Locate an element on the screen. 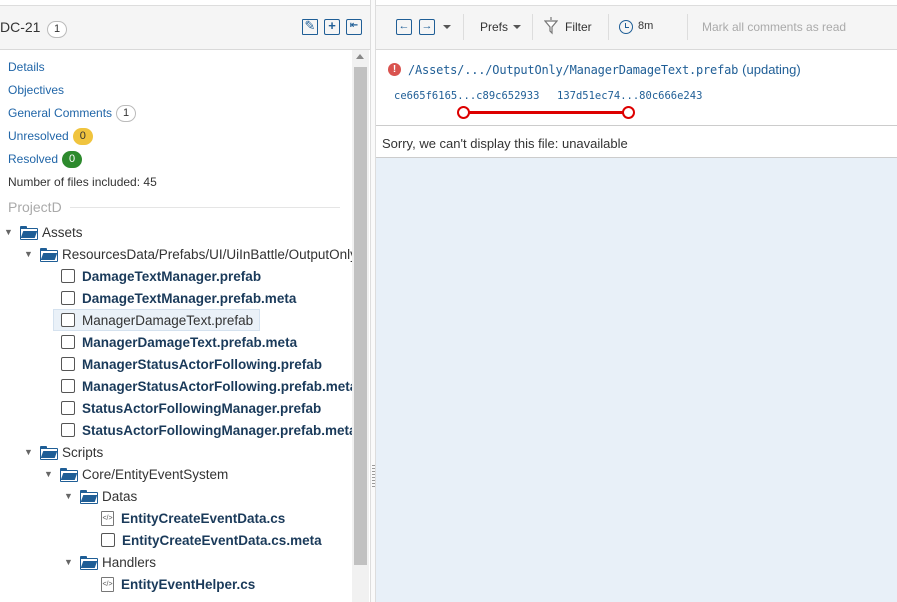 The height and width of the screenshot is (602, 897). tree-file: StatusActorFollowingManager.prefab is located at coordinates (191, 408).